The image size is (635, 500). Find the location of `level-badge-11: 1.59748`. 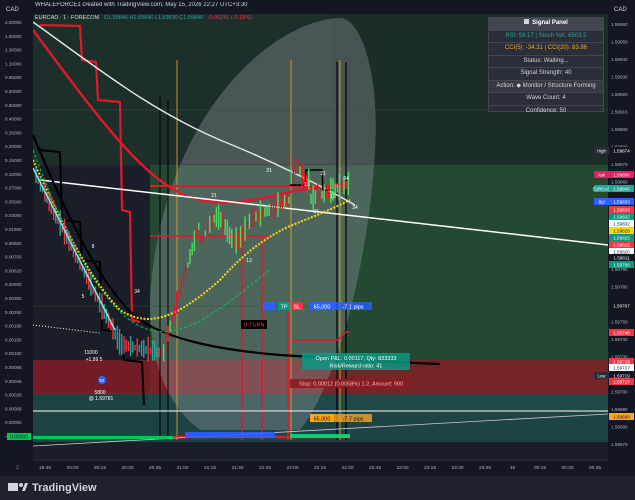

level-badge-11: 1.59748 is located at coordinates (621, 332).